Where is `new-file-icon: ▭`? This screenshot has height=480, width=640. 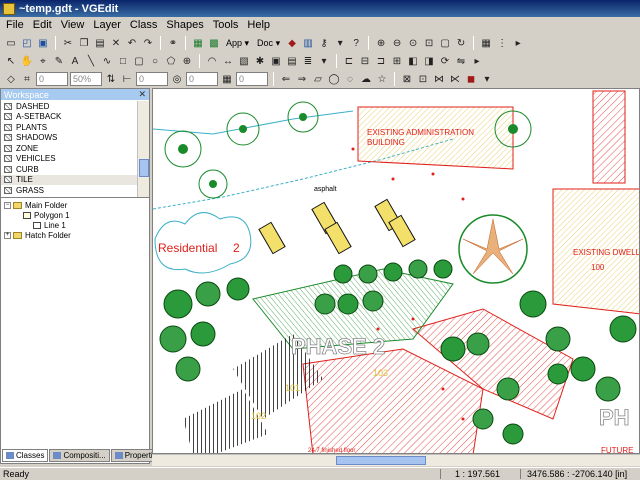 new-file-icon: ▭ is located at coordinates (11, 43).